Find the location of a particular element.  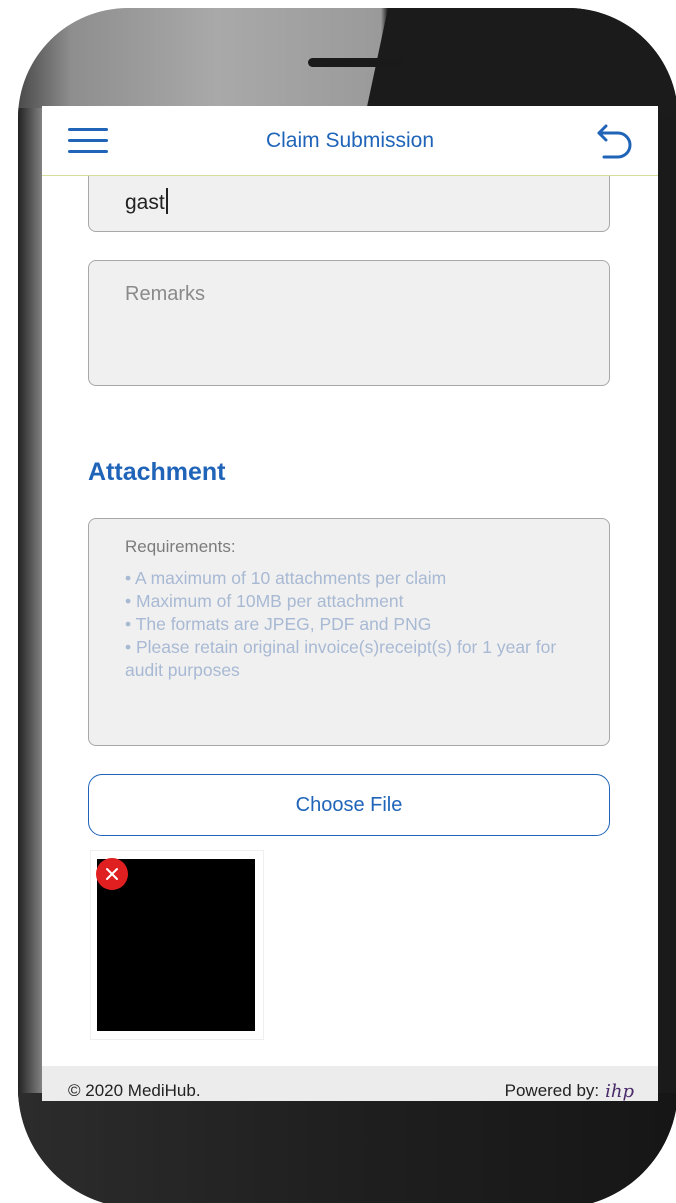

remove-attachment-button is located at coordinates (112, 874).